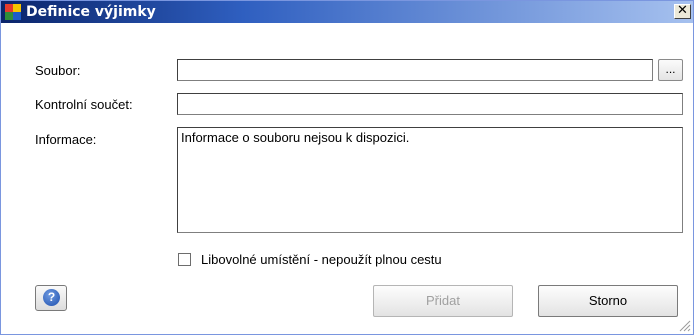 This screenshot has width=694, height=335. I want to click on add-button: Přidat, so click(443, 301).